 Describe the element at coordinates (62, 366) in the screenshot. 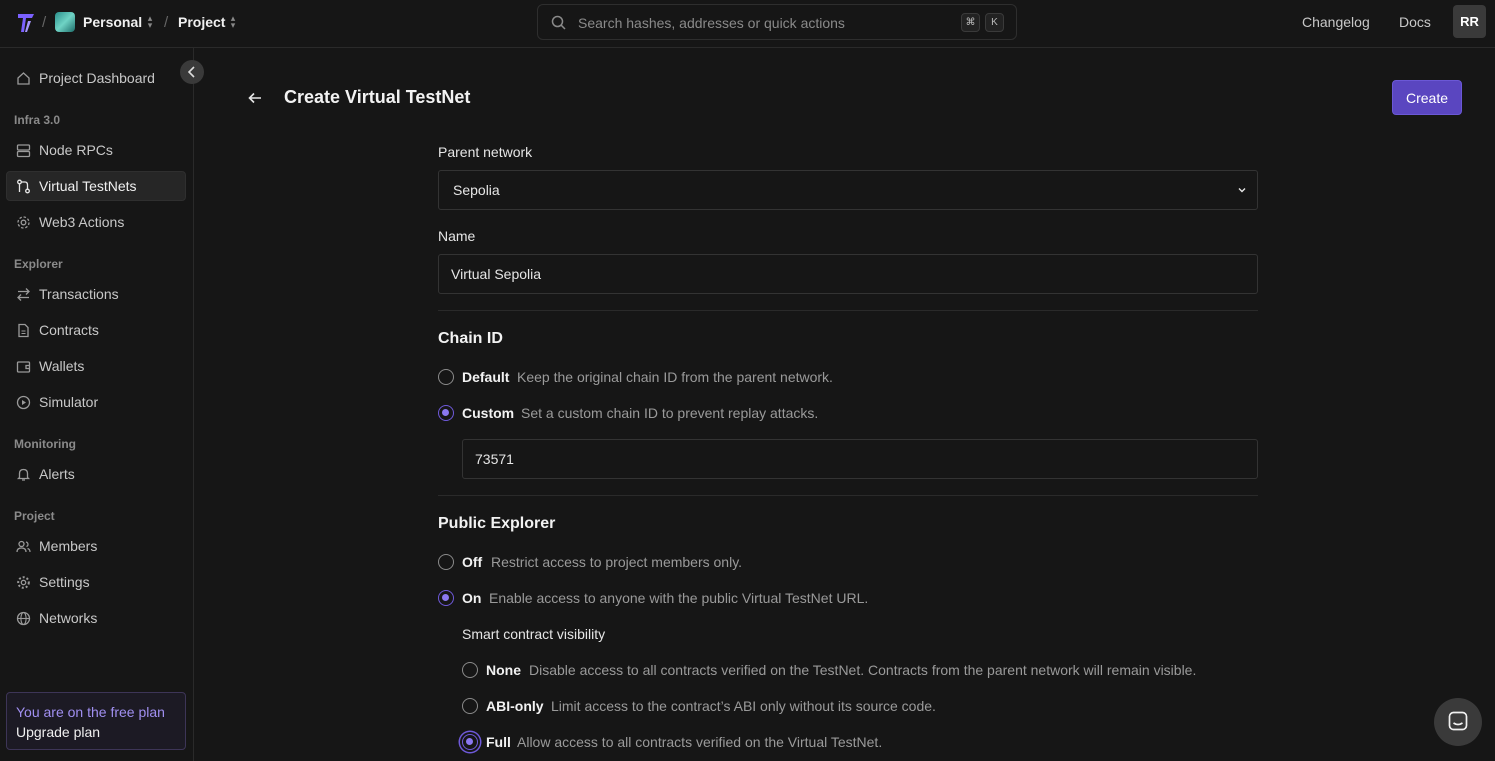

I see `sidebar-item-label: Wallets` at that location.